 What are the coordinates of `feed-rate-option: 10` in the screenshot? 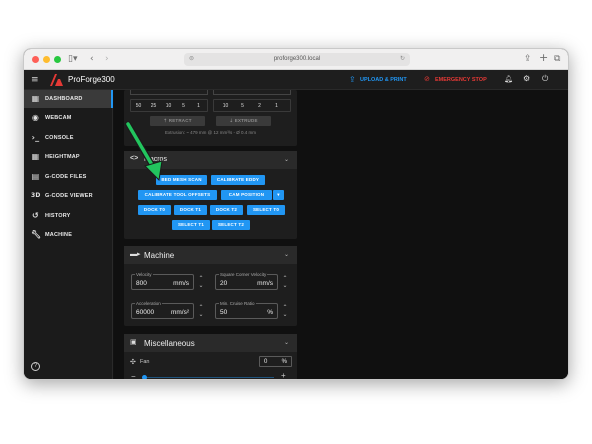 It's located at (225, 106).